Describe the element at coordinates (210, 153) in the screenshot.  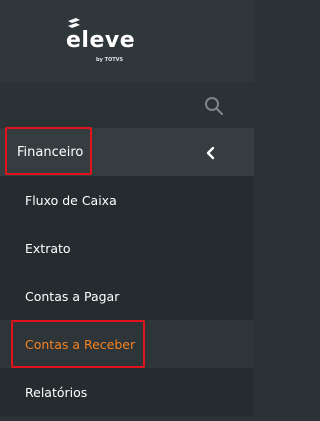
I see `chevron-left-icon` at that location.